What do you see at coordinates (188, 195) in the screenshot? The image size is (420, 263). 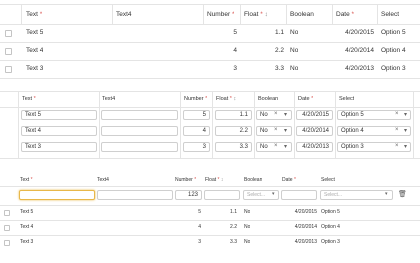 I see `new-number-input: 123` at bounding box center [188, 195].